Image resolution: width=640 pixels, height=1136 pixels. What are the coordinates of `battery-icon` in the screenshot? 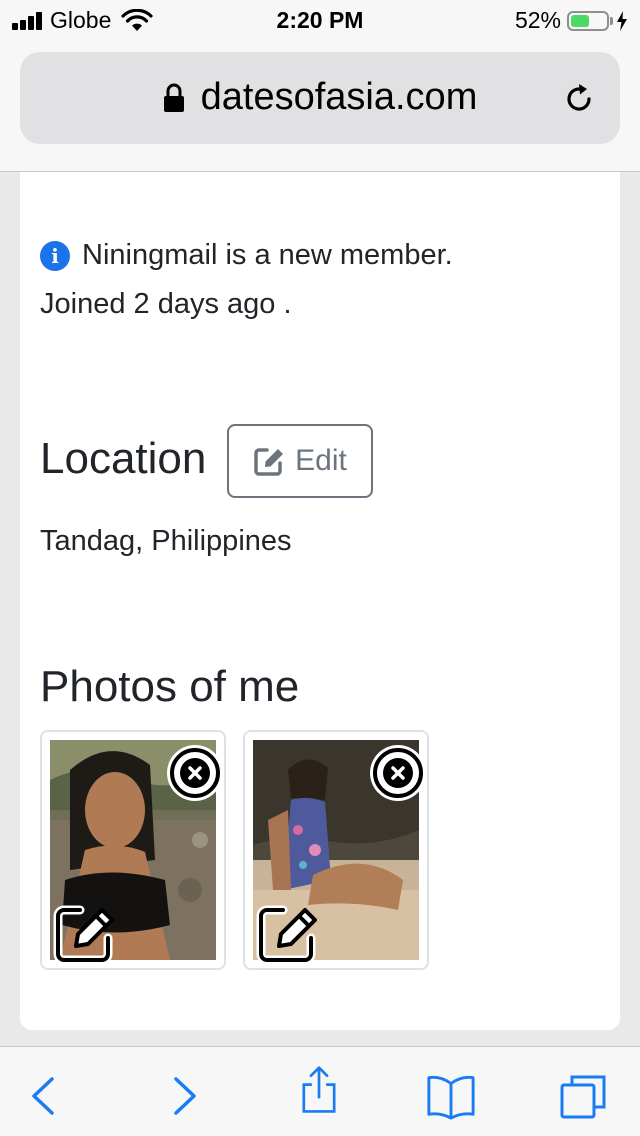 It's located at (588, 20).